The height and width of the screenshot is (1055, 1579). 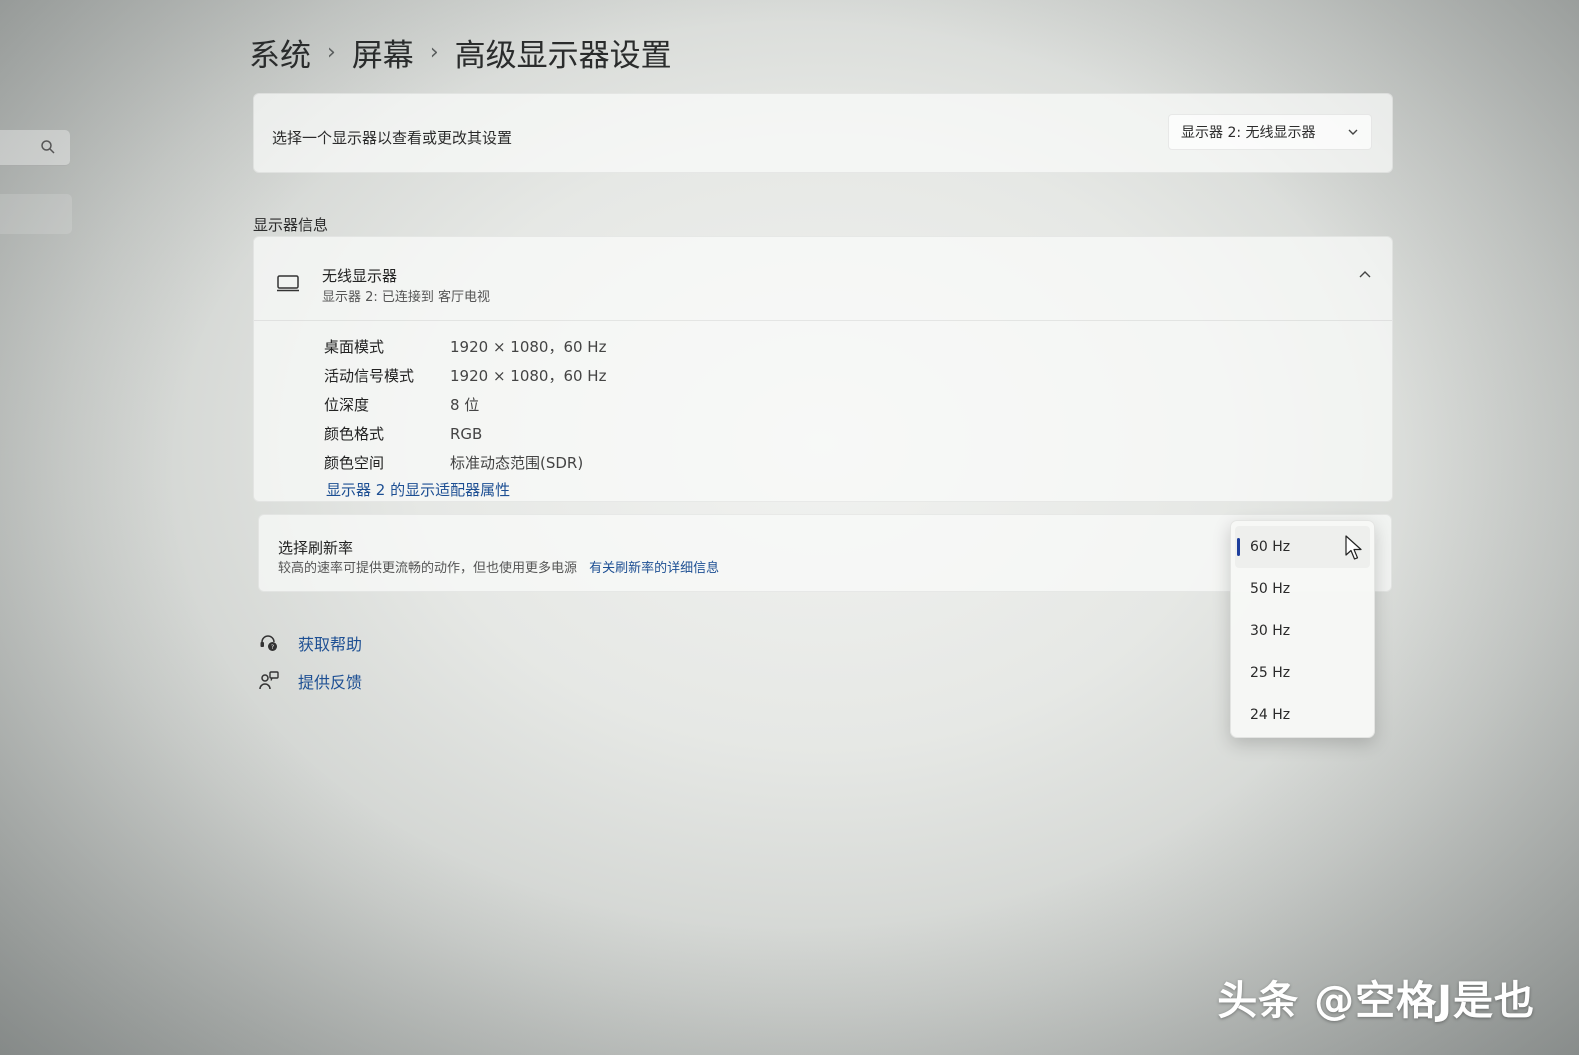 What do you see at coordinates (825, 553) in the screenshot?
I see `refresh-rate-card: 选择刷新率 较高的速率可提供更流畅的动作，但也使用更多电源 有关刷新率的详细信息` at bounding box center [825, 553].